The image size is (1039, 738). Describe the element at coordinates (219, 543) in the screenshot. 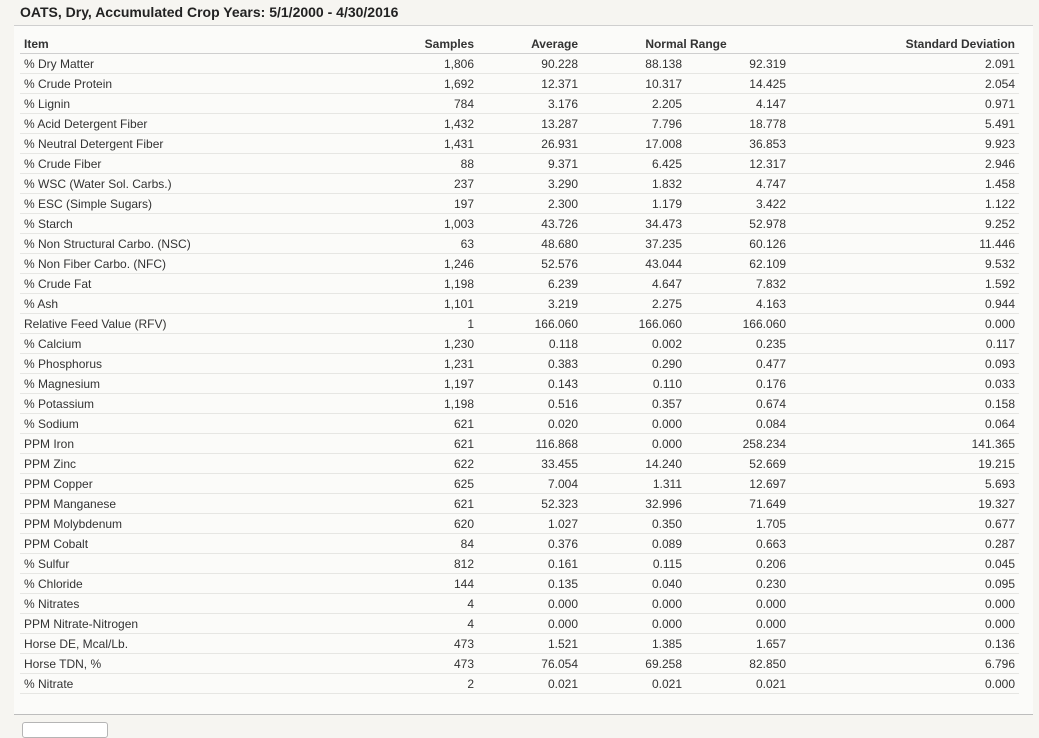

I see `row-item-cell: PPM Cobalt` at that location.